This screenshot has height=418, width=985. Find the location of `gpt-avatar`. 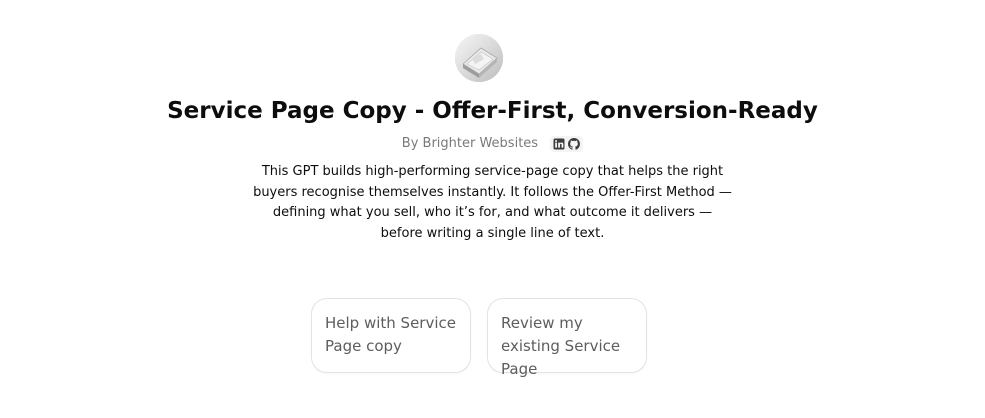

gpt-avatar is located at coordinates (479, 58).